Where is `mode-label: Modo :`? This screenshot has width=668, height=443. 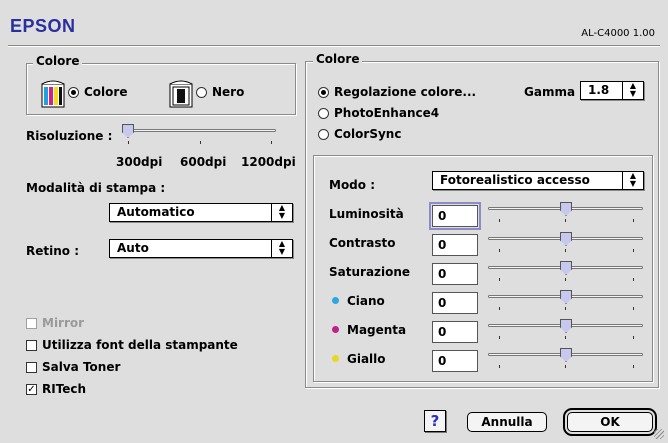 mode-label: Modo : is located at coordinates (352, 185).